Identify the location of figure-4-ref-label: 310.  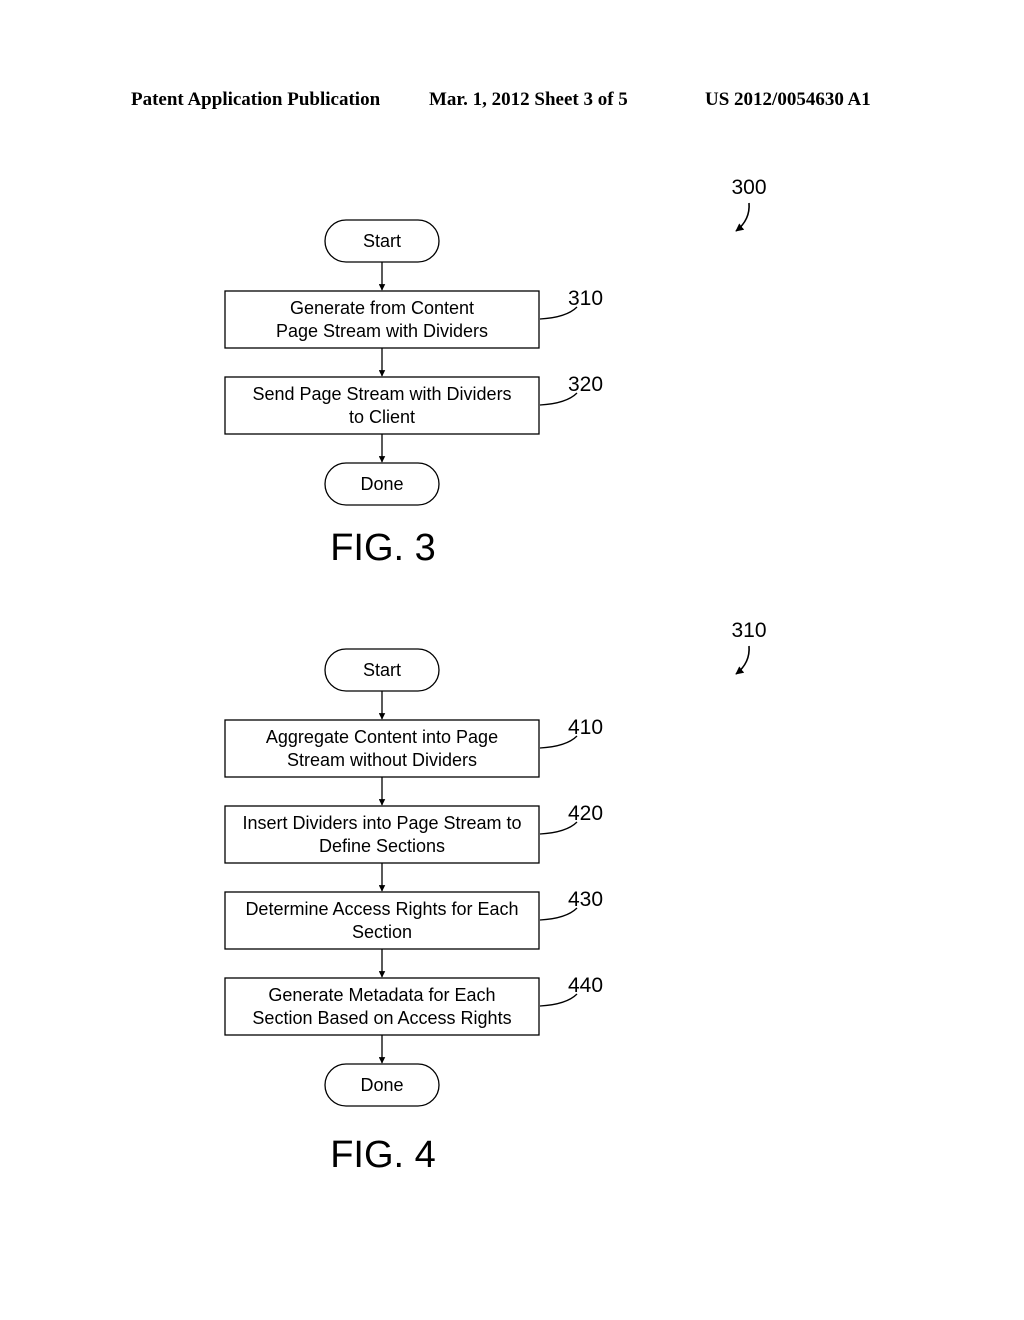
(748, 630).